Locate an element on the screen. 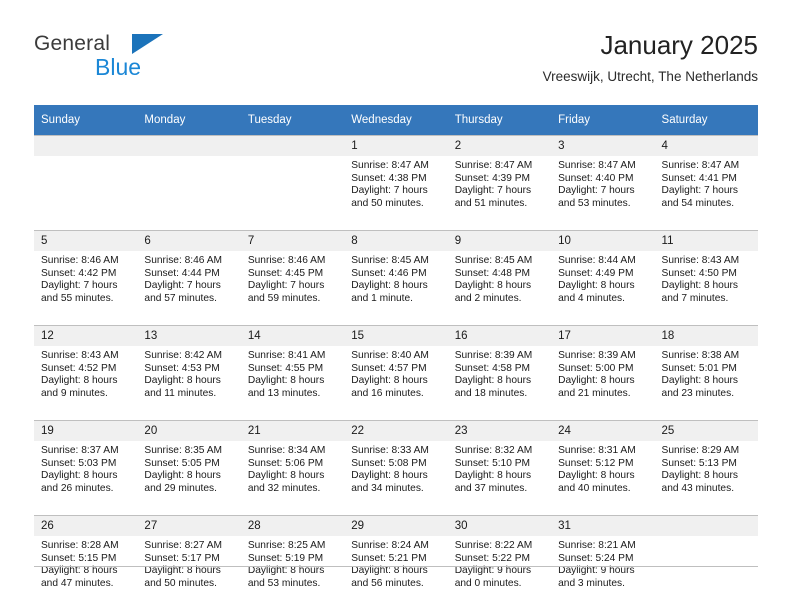 The width and height of the screenshot is (792, 612). day-number: 17 is located at coordinates (603, 336).